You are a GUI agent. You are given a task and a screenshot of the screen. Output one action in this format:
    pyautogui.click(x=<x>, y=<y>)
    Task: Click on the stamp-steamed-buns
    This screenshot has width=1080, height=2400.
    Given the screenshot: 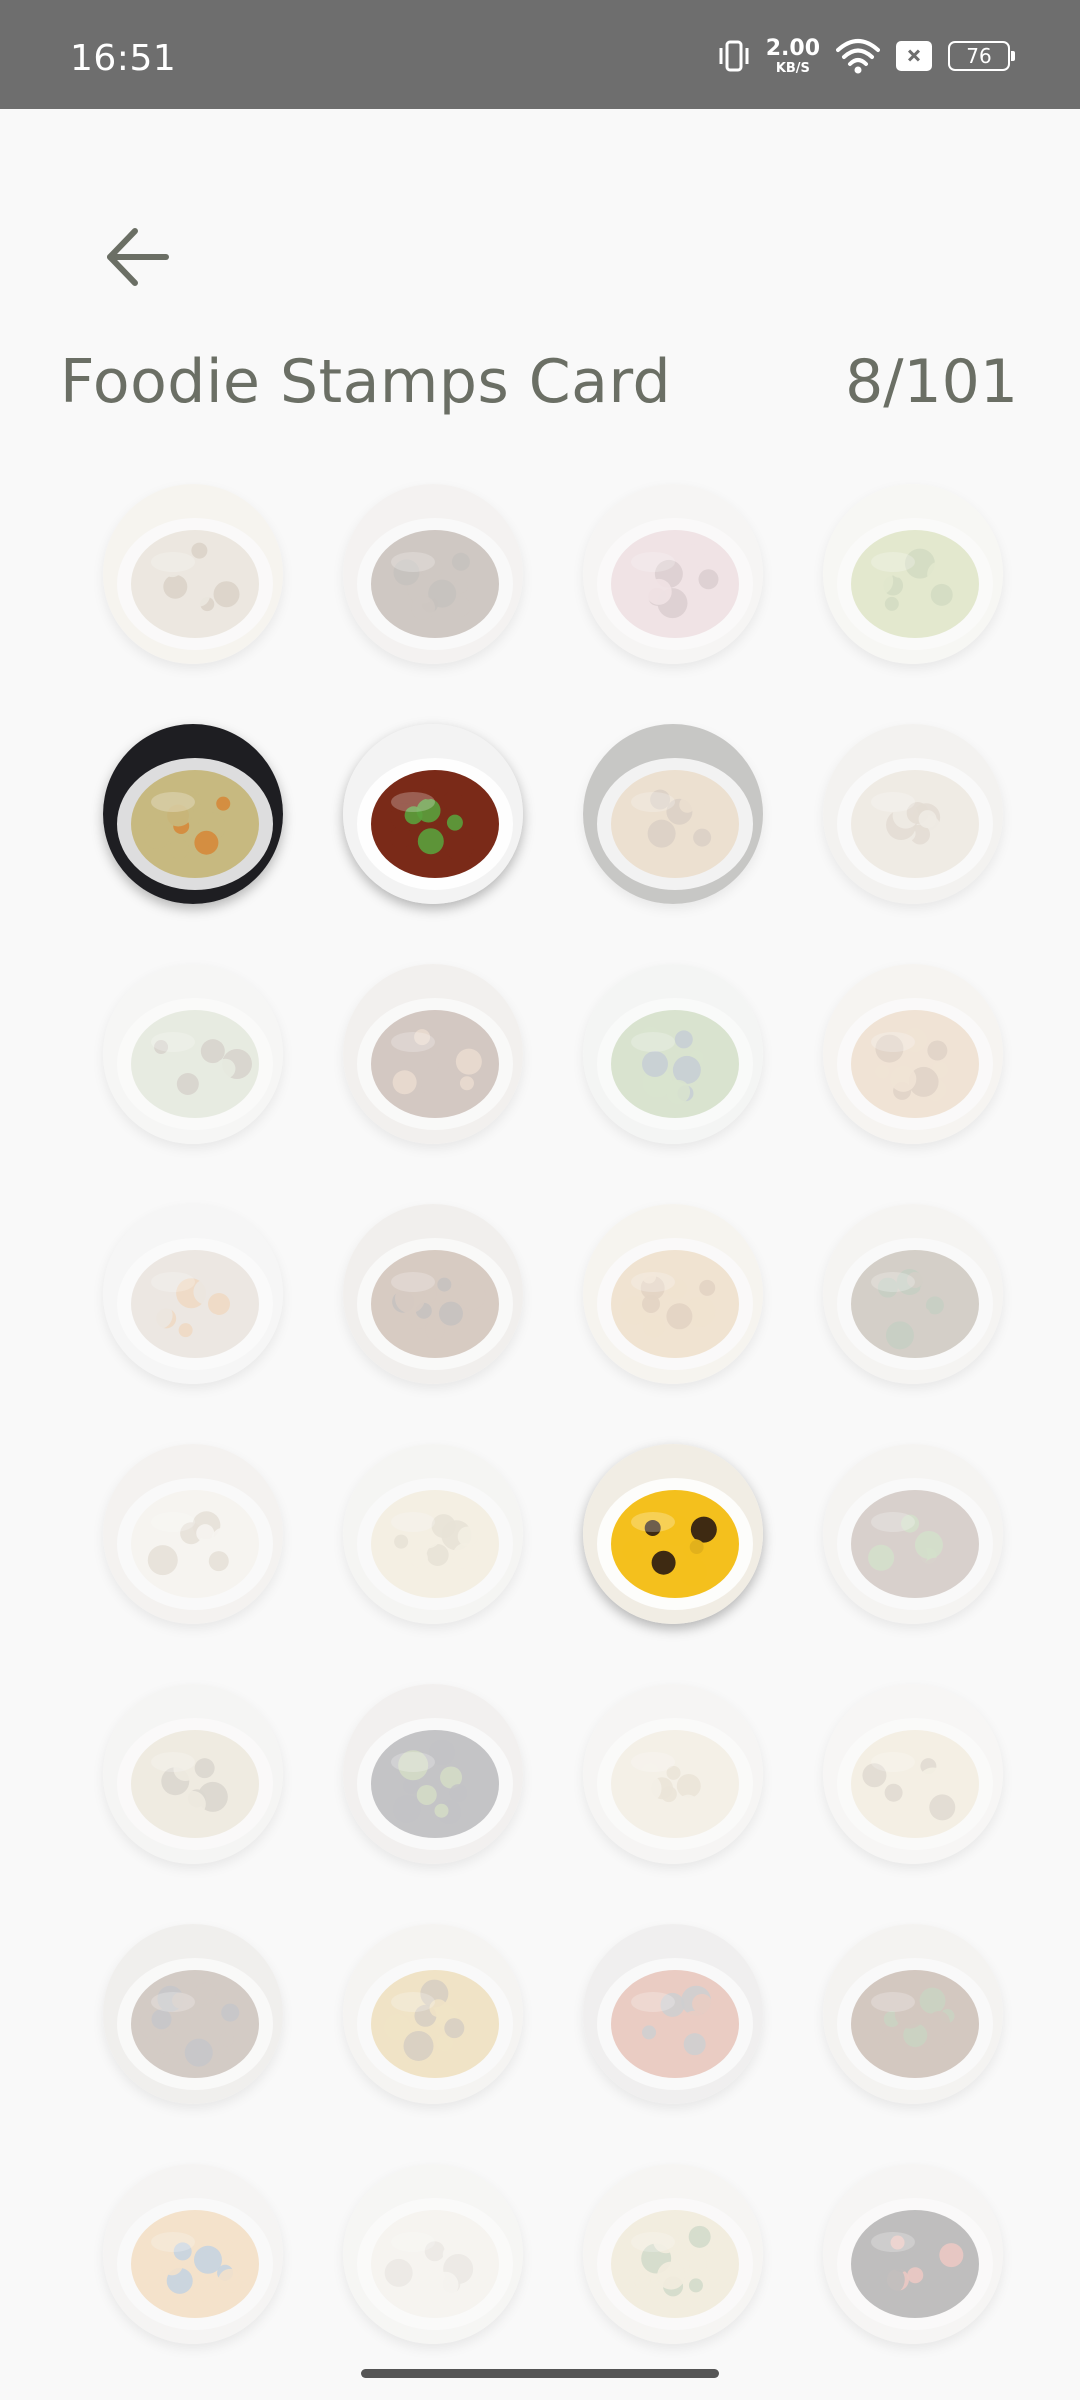 What is the action you would take?
    pyautogui.click(x=193, y=1054)
    